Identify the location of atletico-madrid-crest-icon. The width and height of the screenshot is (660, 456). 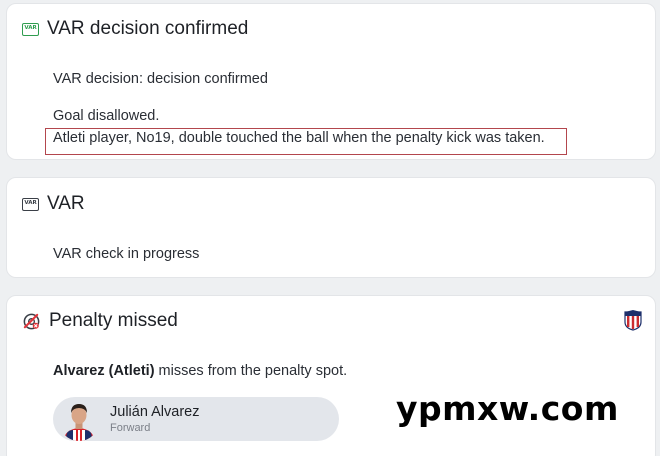
(633, 322).